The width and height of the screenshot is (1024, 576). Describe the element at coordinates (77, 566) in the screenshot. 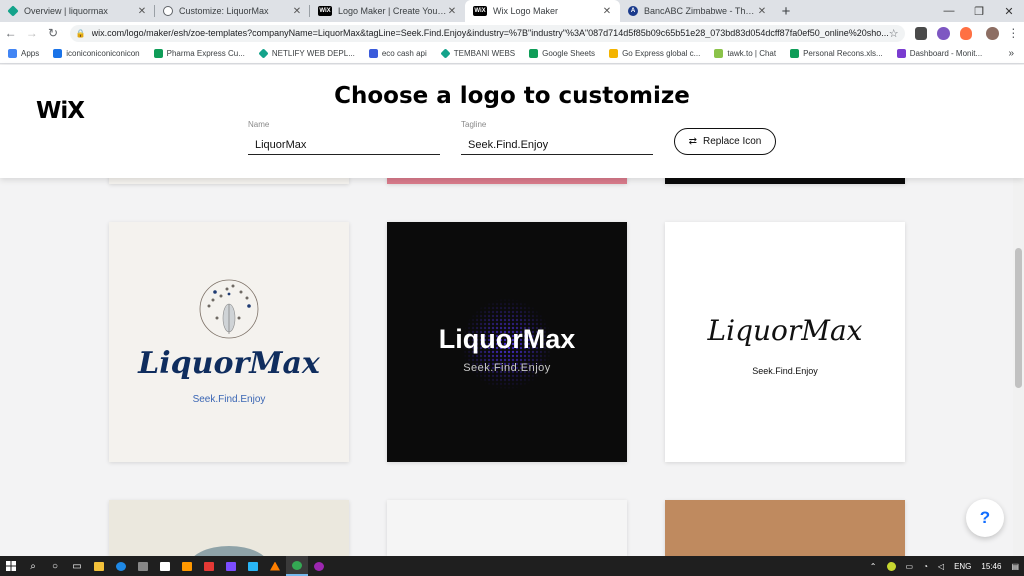

I see `task-view-icon: ▭` at that location.